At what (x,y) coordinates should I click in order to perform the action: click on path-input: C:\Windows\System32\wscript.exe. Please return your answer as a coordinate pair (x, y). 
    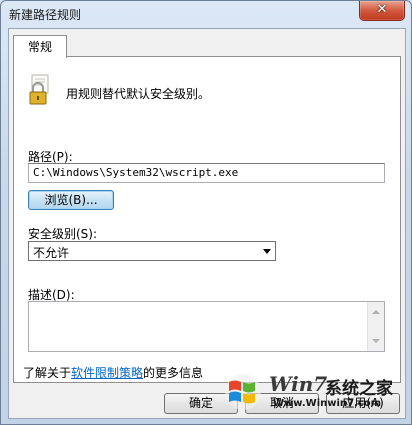
    Looking at the image, I should click on (206, 173).